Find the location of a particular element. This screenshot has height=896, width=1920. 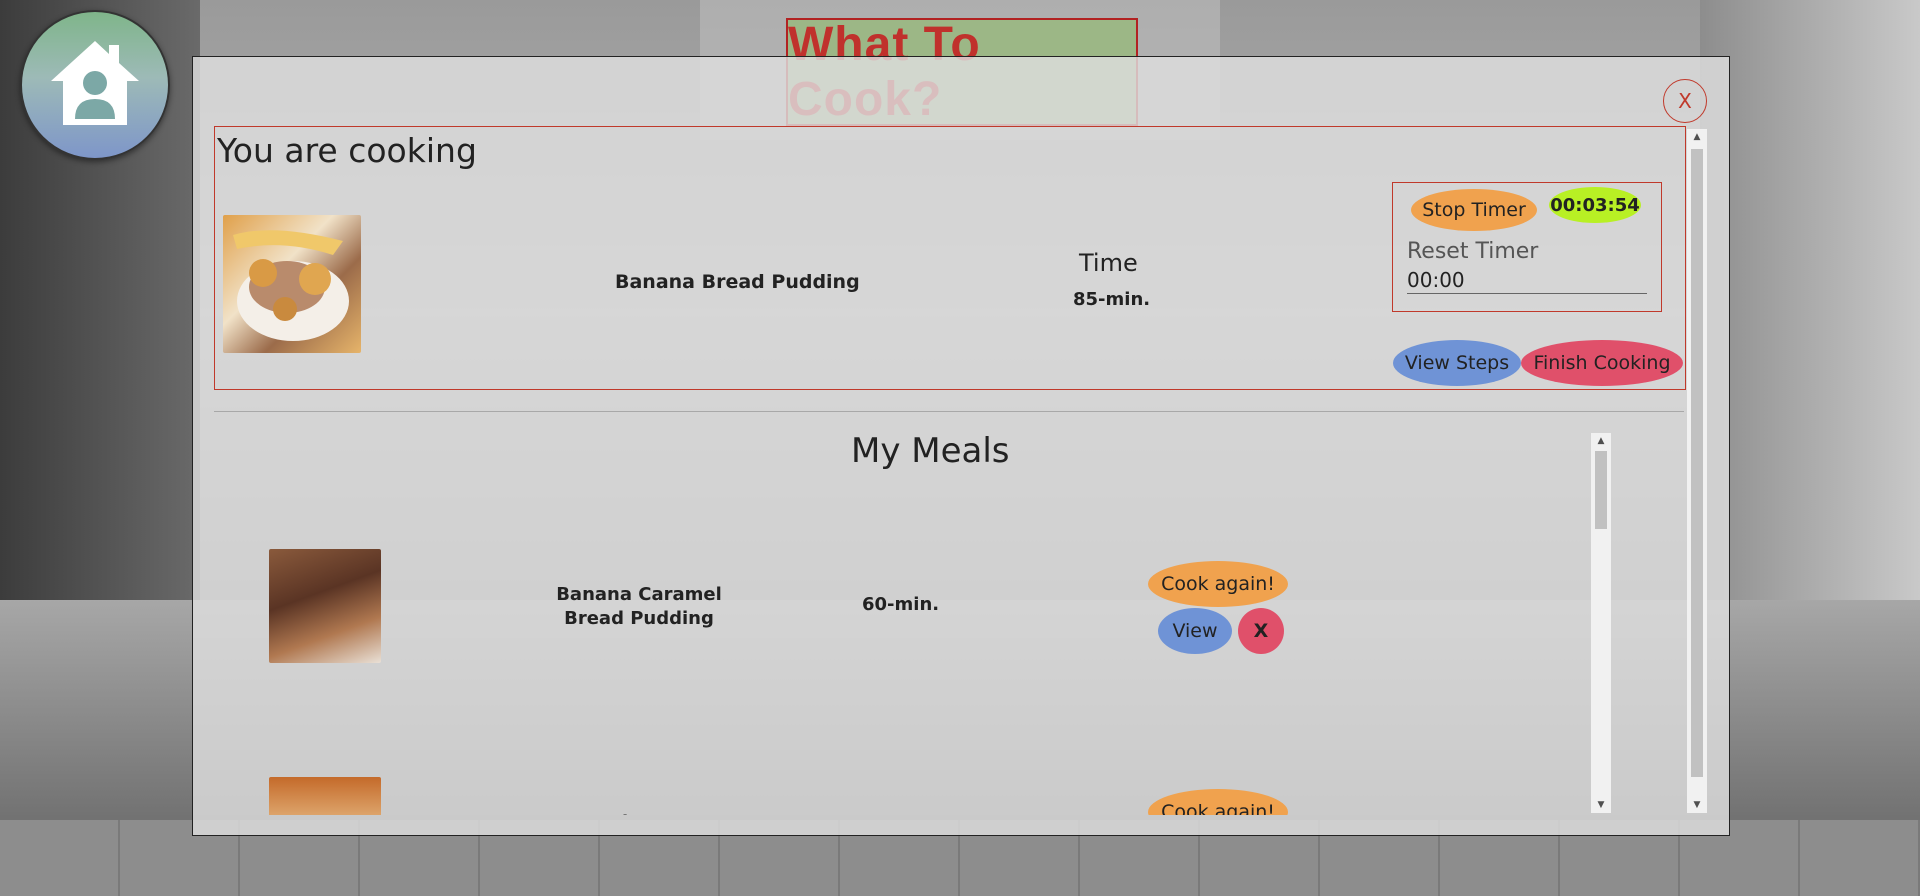

timer-panel: Stop Timer 00:03:54 Reset Timer is located at coordinates (1527, 247).